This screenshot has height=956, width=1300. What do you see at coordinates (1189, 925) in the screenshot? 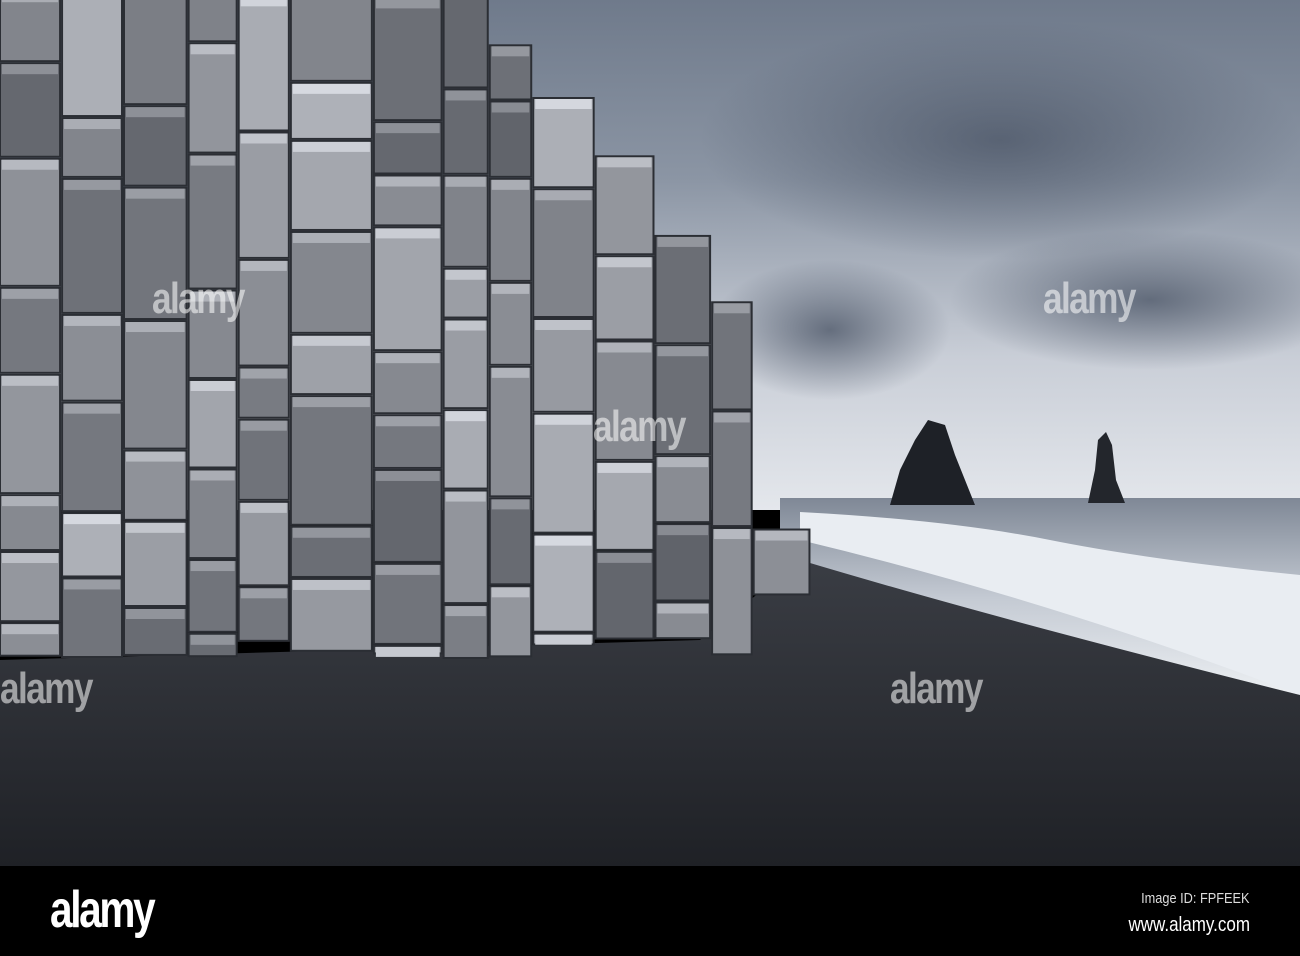
I see `website-link: www.alamy.com` at bounding box center [1189, 925].